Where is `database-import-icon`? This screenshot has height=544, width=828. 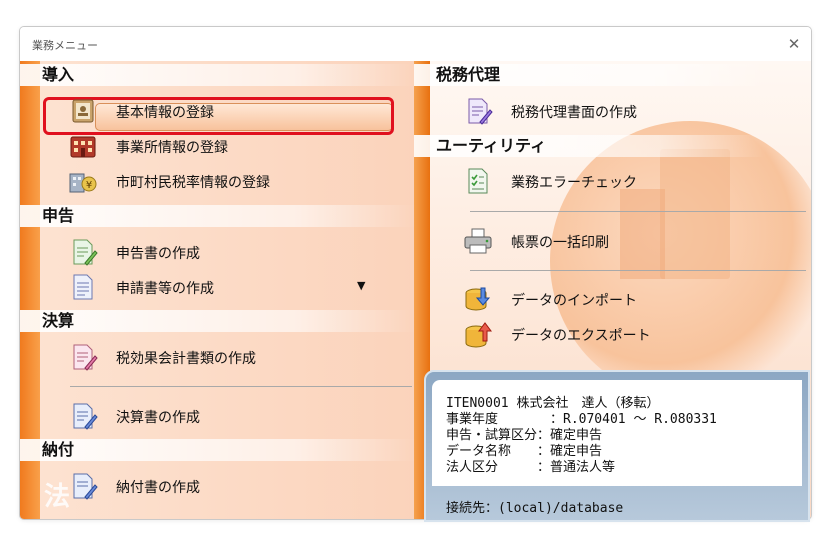 database-import-icon is located at coordinates (478, 299).